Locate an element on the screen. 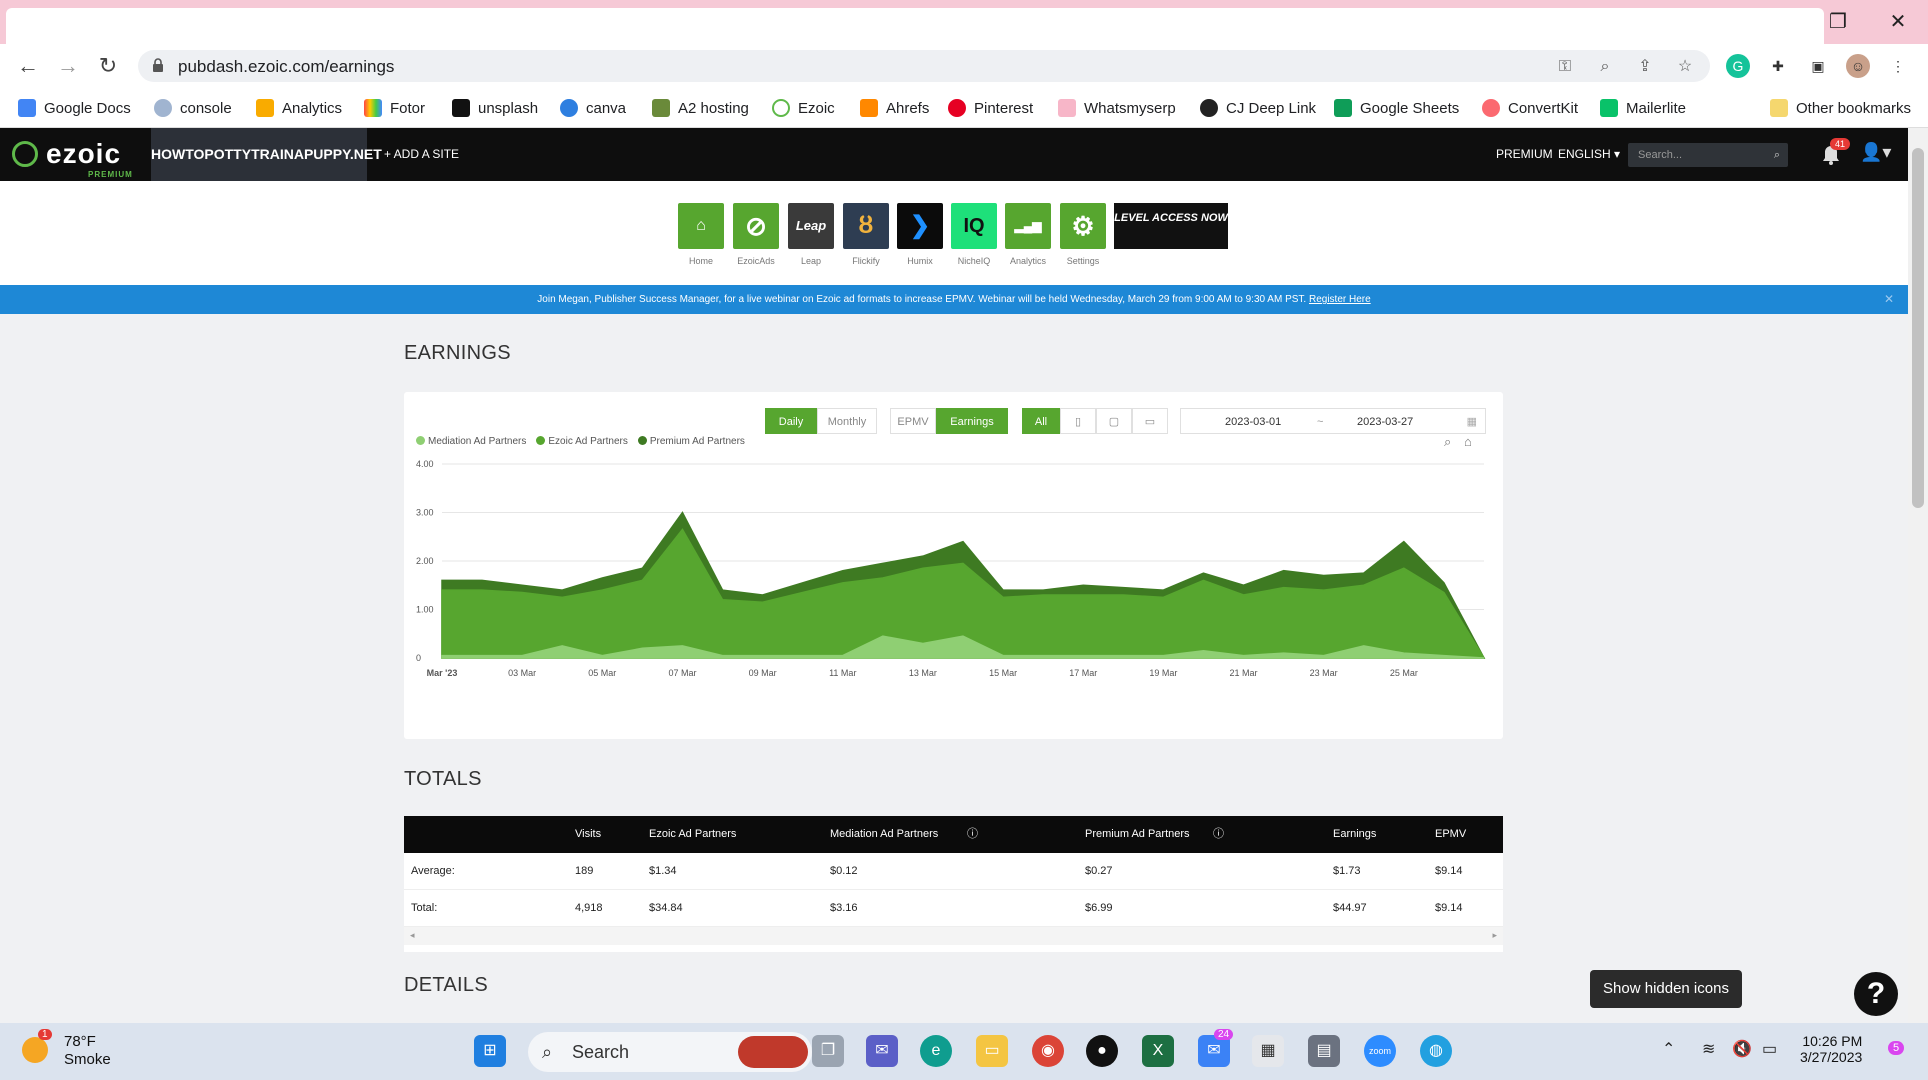 The image size is (1928, 1080). wifi-icon: ≋ is located at coordinates (1708, 1049).